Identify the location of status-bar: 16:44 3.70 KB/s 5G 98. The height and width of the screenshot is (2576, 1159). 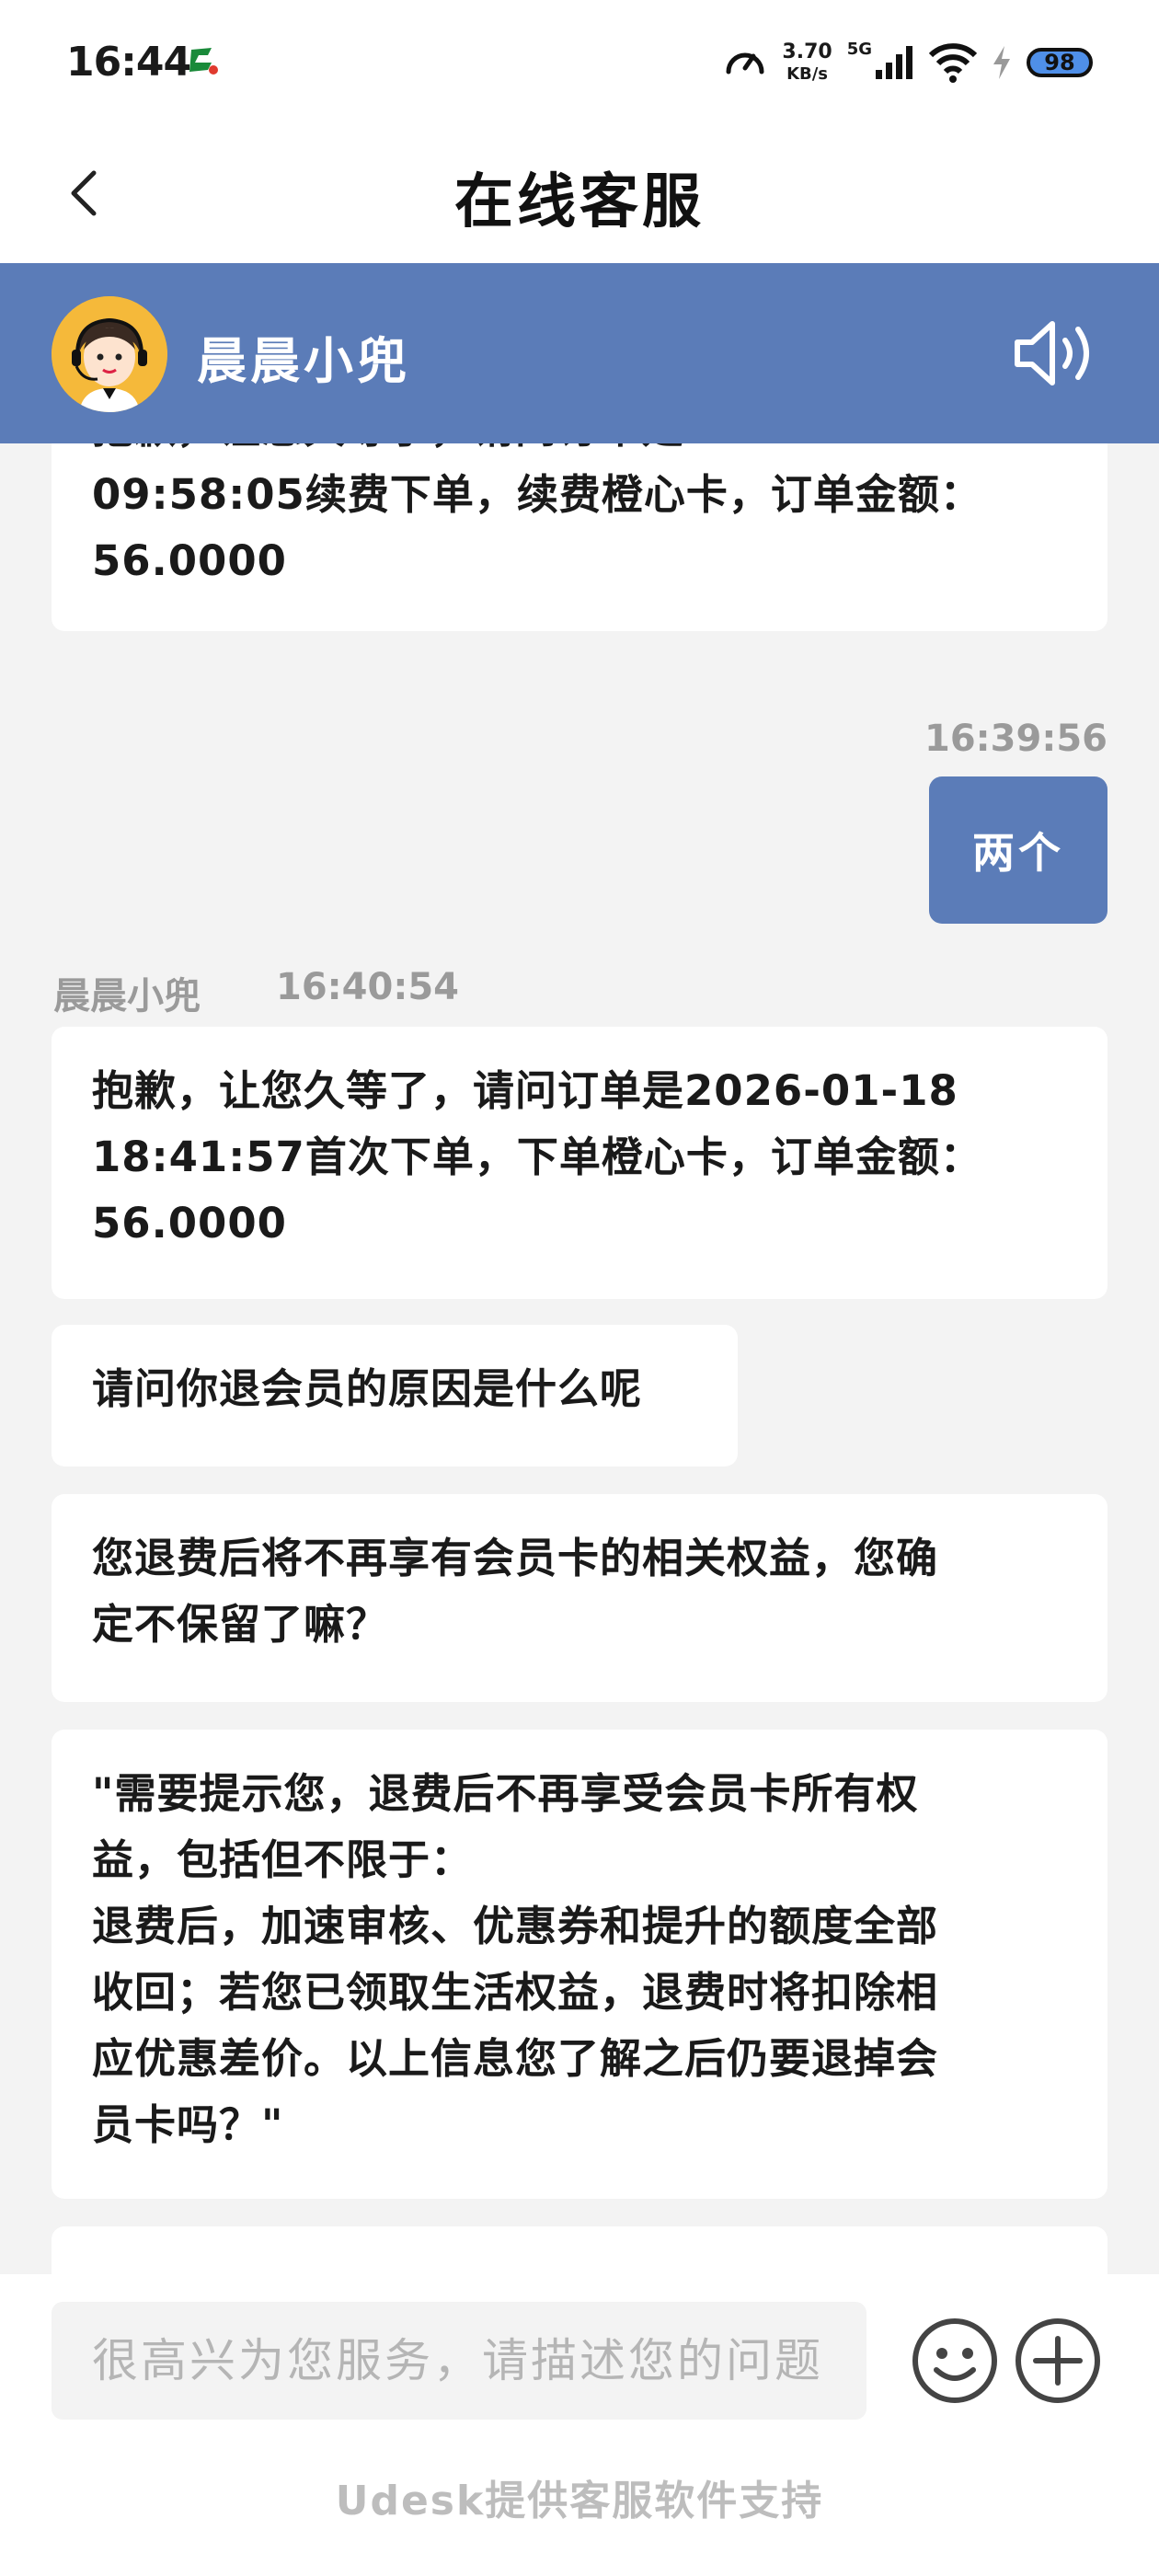
(579, 64).